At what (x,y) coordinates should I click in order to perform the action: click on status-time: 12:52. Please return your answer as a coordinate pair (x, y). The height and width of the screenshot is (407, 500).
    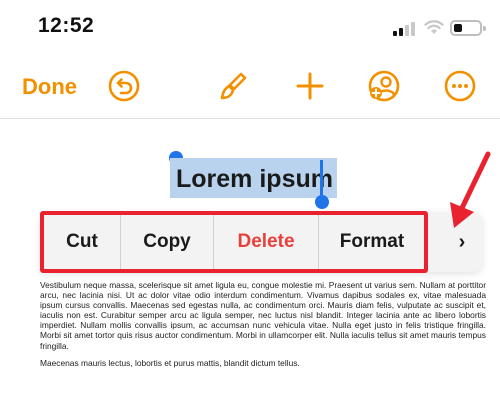
    Looking at the image, I should click on (66, 25).